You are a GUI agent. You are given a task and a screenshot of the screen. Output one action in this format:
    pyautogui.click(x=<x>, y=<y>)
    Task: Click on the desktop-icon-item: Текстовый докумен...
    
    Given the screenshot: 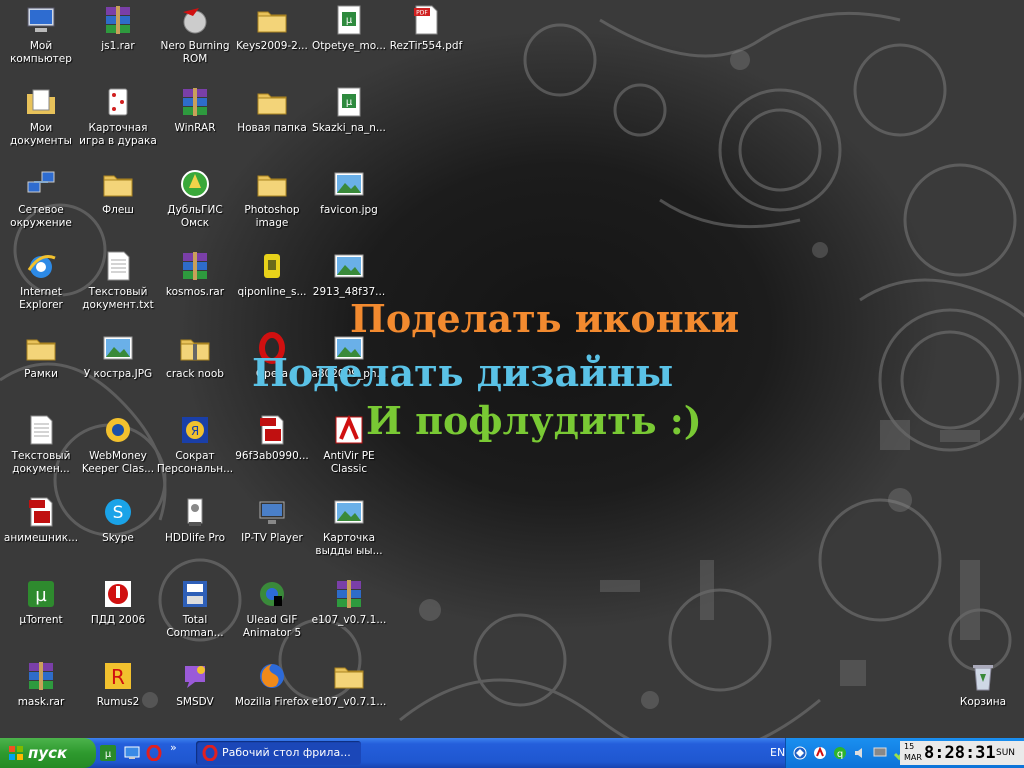 What is the action you would take?
    pyautogui.click(x=41, y=453)
    